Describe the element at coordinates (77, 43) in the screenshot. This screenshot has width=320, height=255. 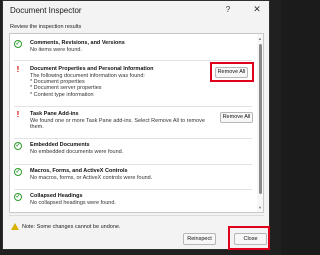
I see `item-title: Comments, Revisions, and Versions` at that location.